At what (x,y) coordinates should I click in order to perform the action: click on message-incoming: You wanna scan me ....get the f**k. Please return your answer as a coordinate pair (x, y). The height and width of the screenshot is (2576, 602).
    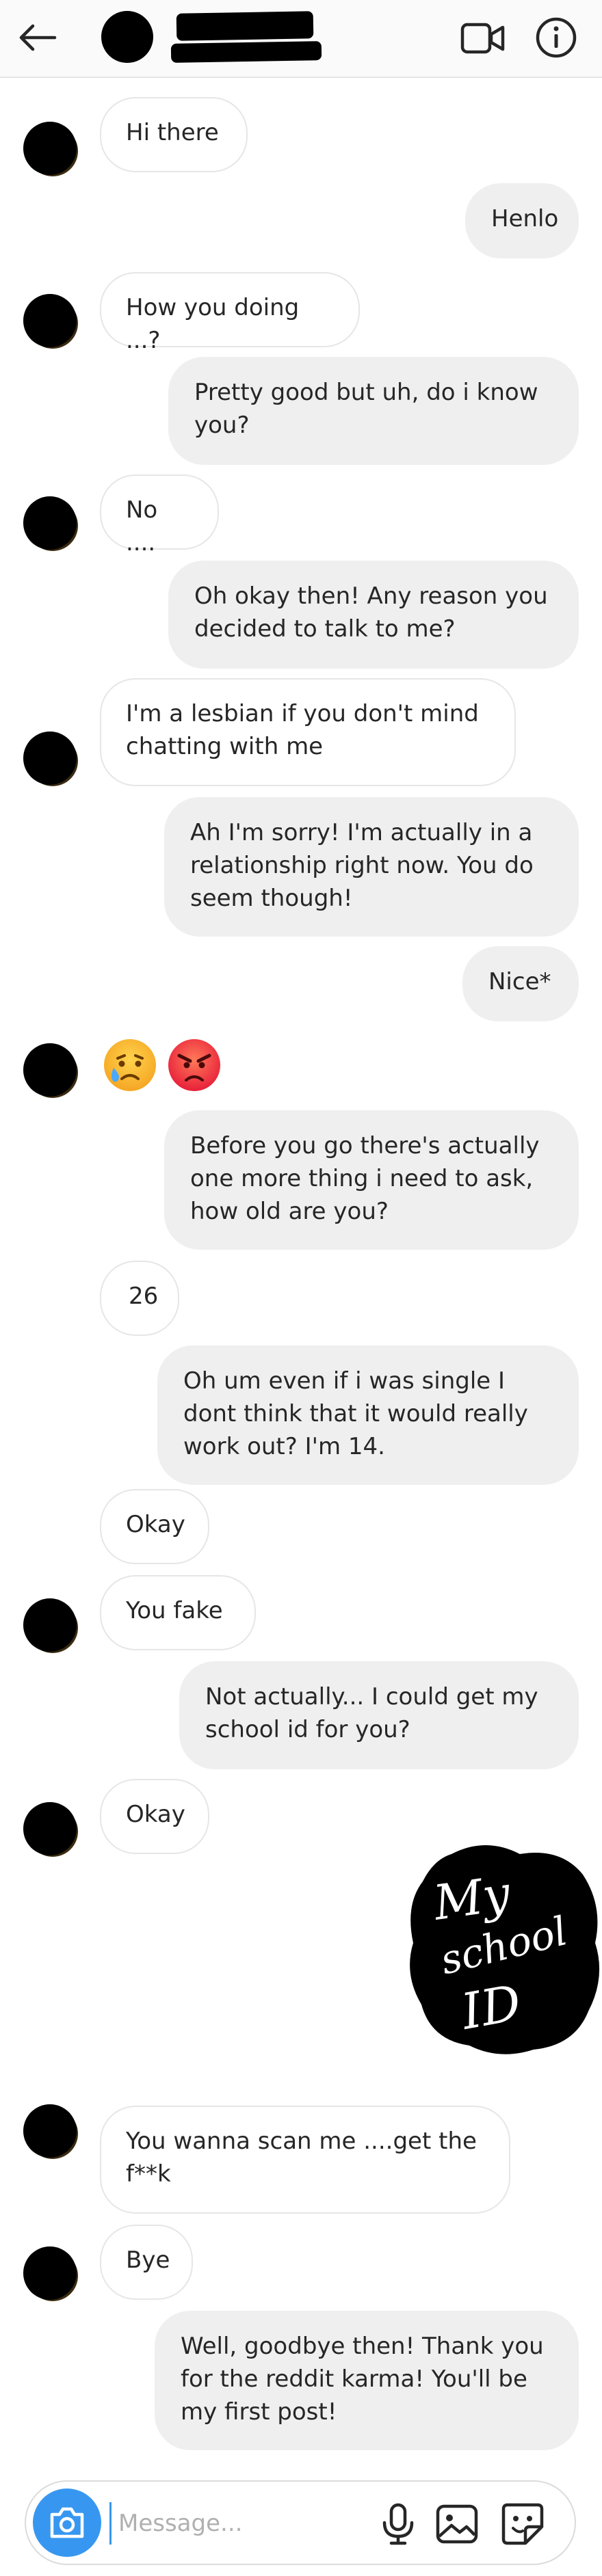
    Looking at the image, I should click on (305, 2160).